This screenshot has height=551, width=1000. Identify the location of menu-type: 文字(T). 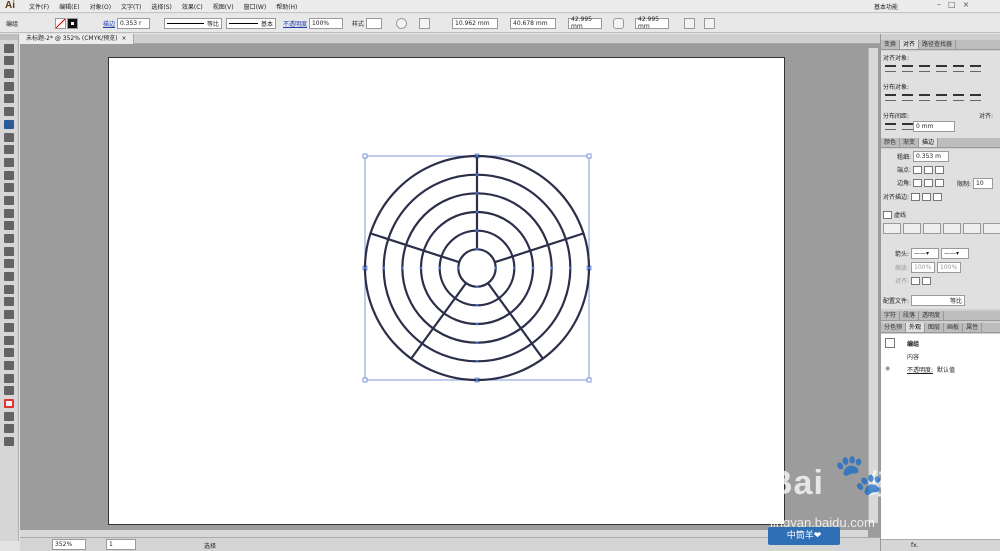
(131, 6).